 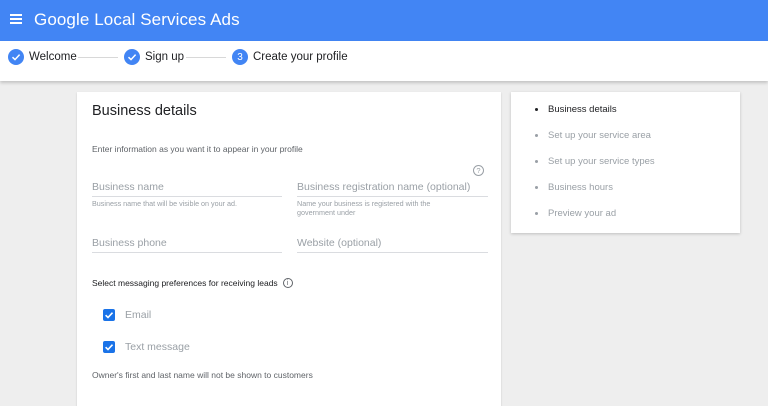 I want to click on hamburger-menu-icon, so click(x=16, y=19).